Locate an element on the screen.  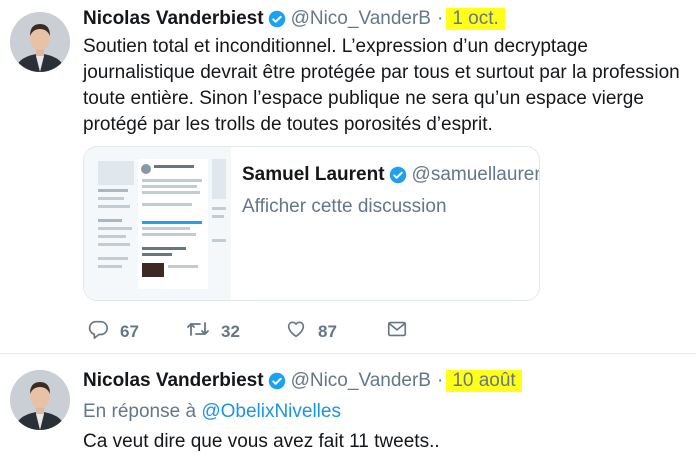
reply-context: En réponse à @ObelixNivelles is located at coordinates (212, 412).